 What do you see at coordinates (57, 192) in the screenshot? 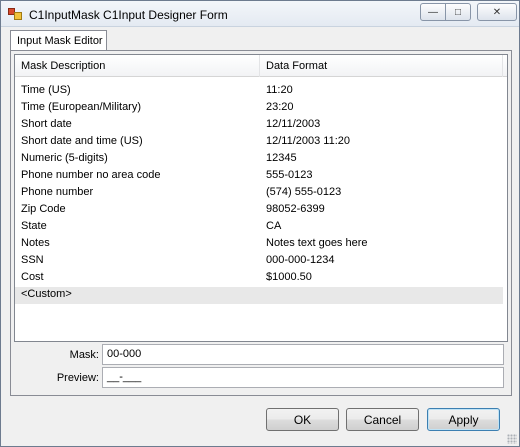
I see `mask-description-cell: Phone number` at bounding box center [57, 192].